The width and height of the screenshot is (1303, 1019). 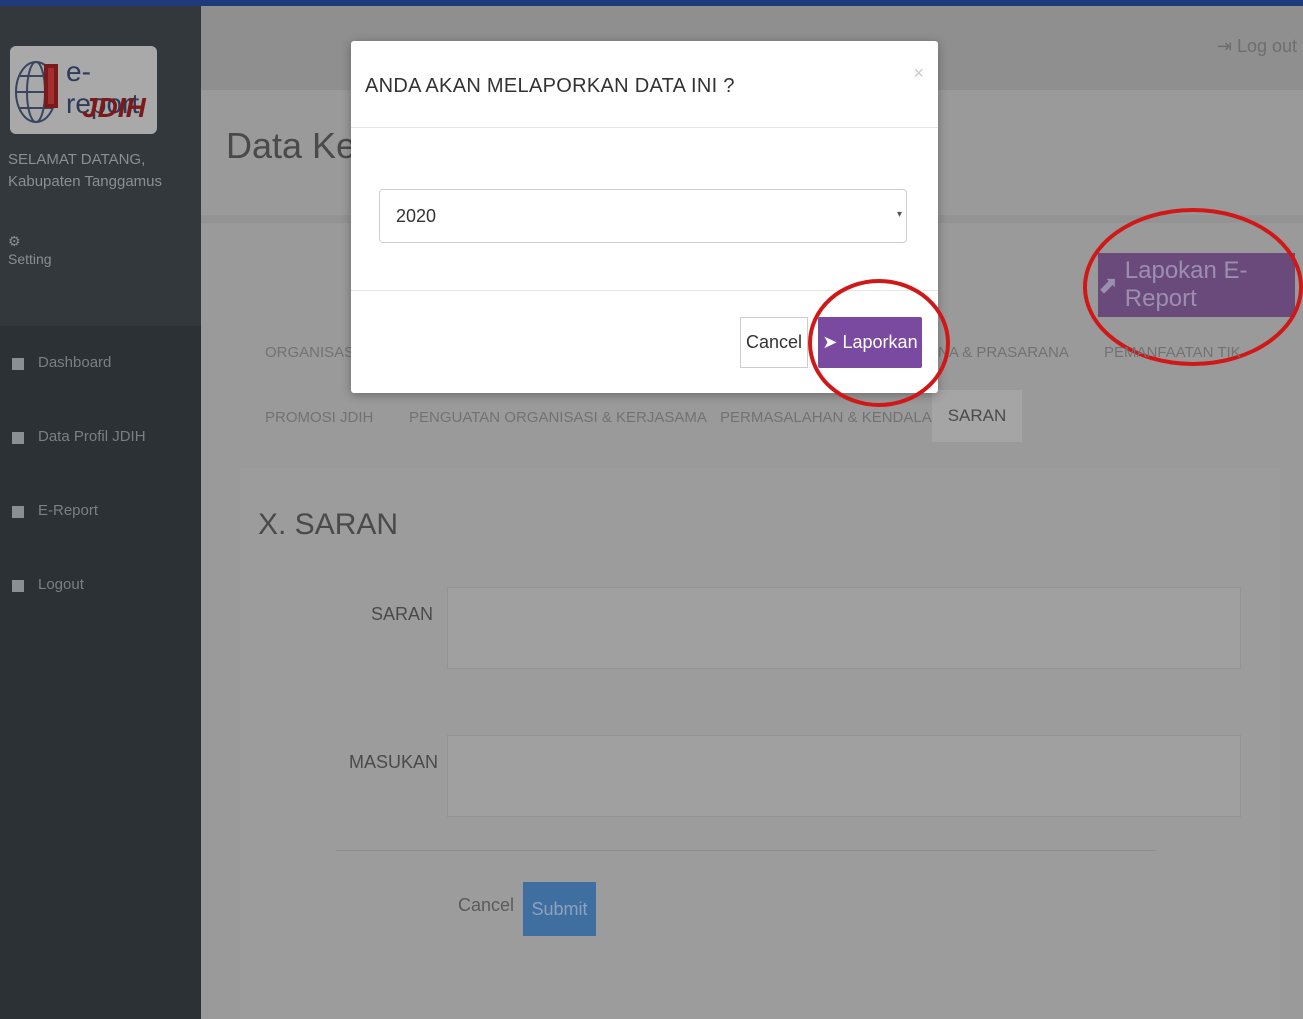 What do you see at coordinates (774, 342) in the screenshot?
I see `modal-cancel-button: Cancel` at bounding box center [774, 342].